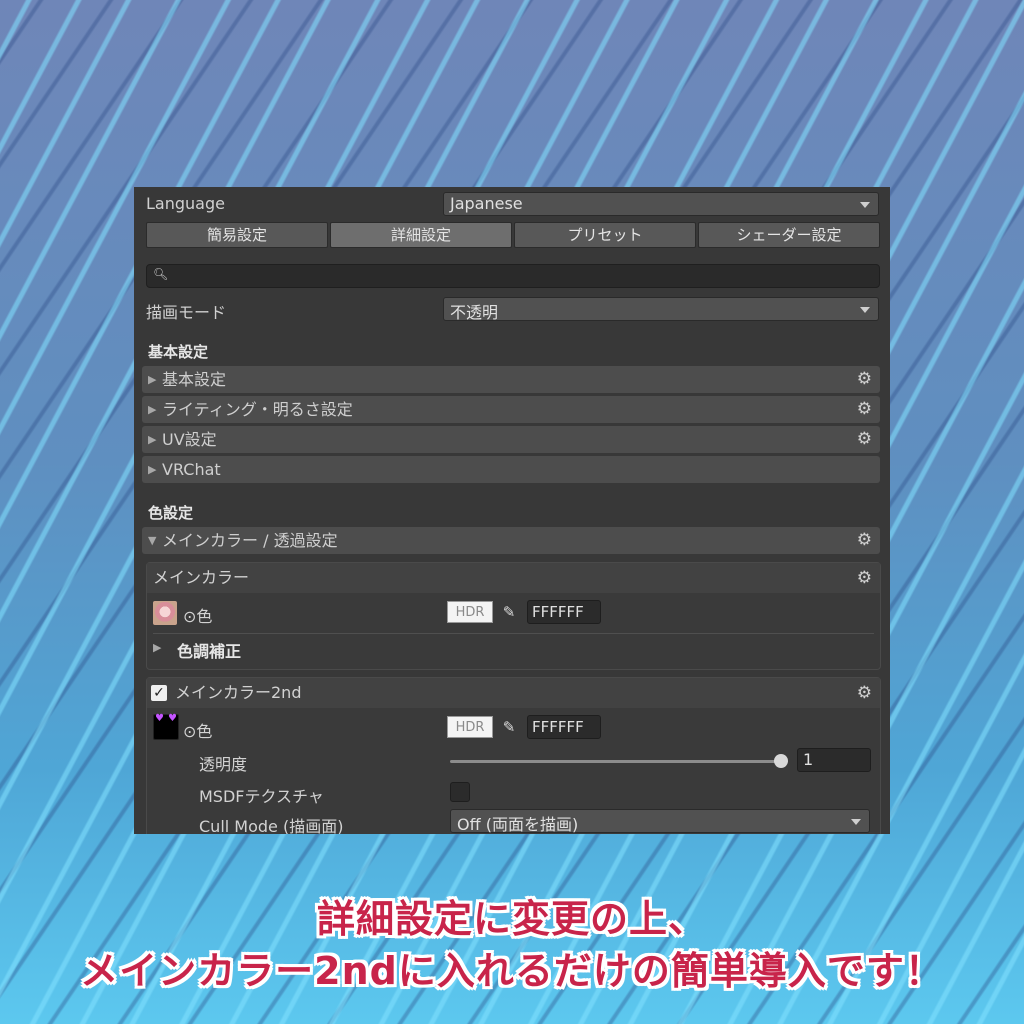 The height and width of the screenshot is (1024, 1024). Describe the element at coordinates (198, 616) in the screenshot. I see `main-color-label: ⊙色` at that location.